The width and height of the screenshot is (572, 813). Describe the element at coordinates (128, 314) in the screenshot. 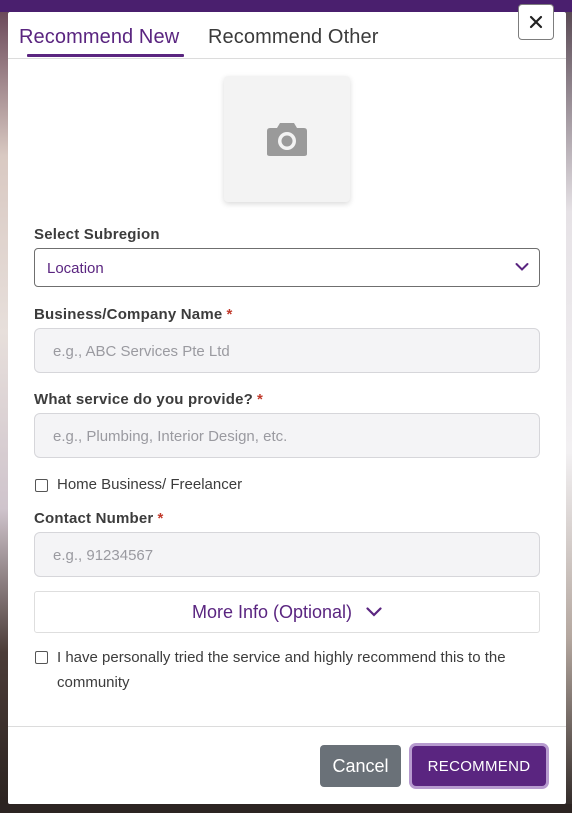

I see `business-name-label-text: Business/Company Name` at that location.